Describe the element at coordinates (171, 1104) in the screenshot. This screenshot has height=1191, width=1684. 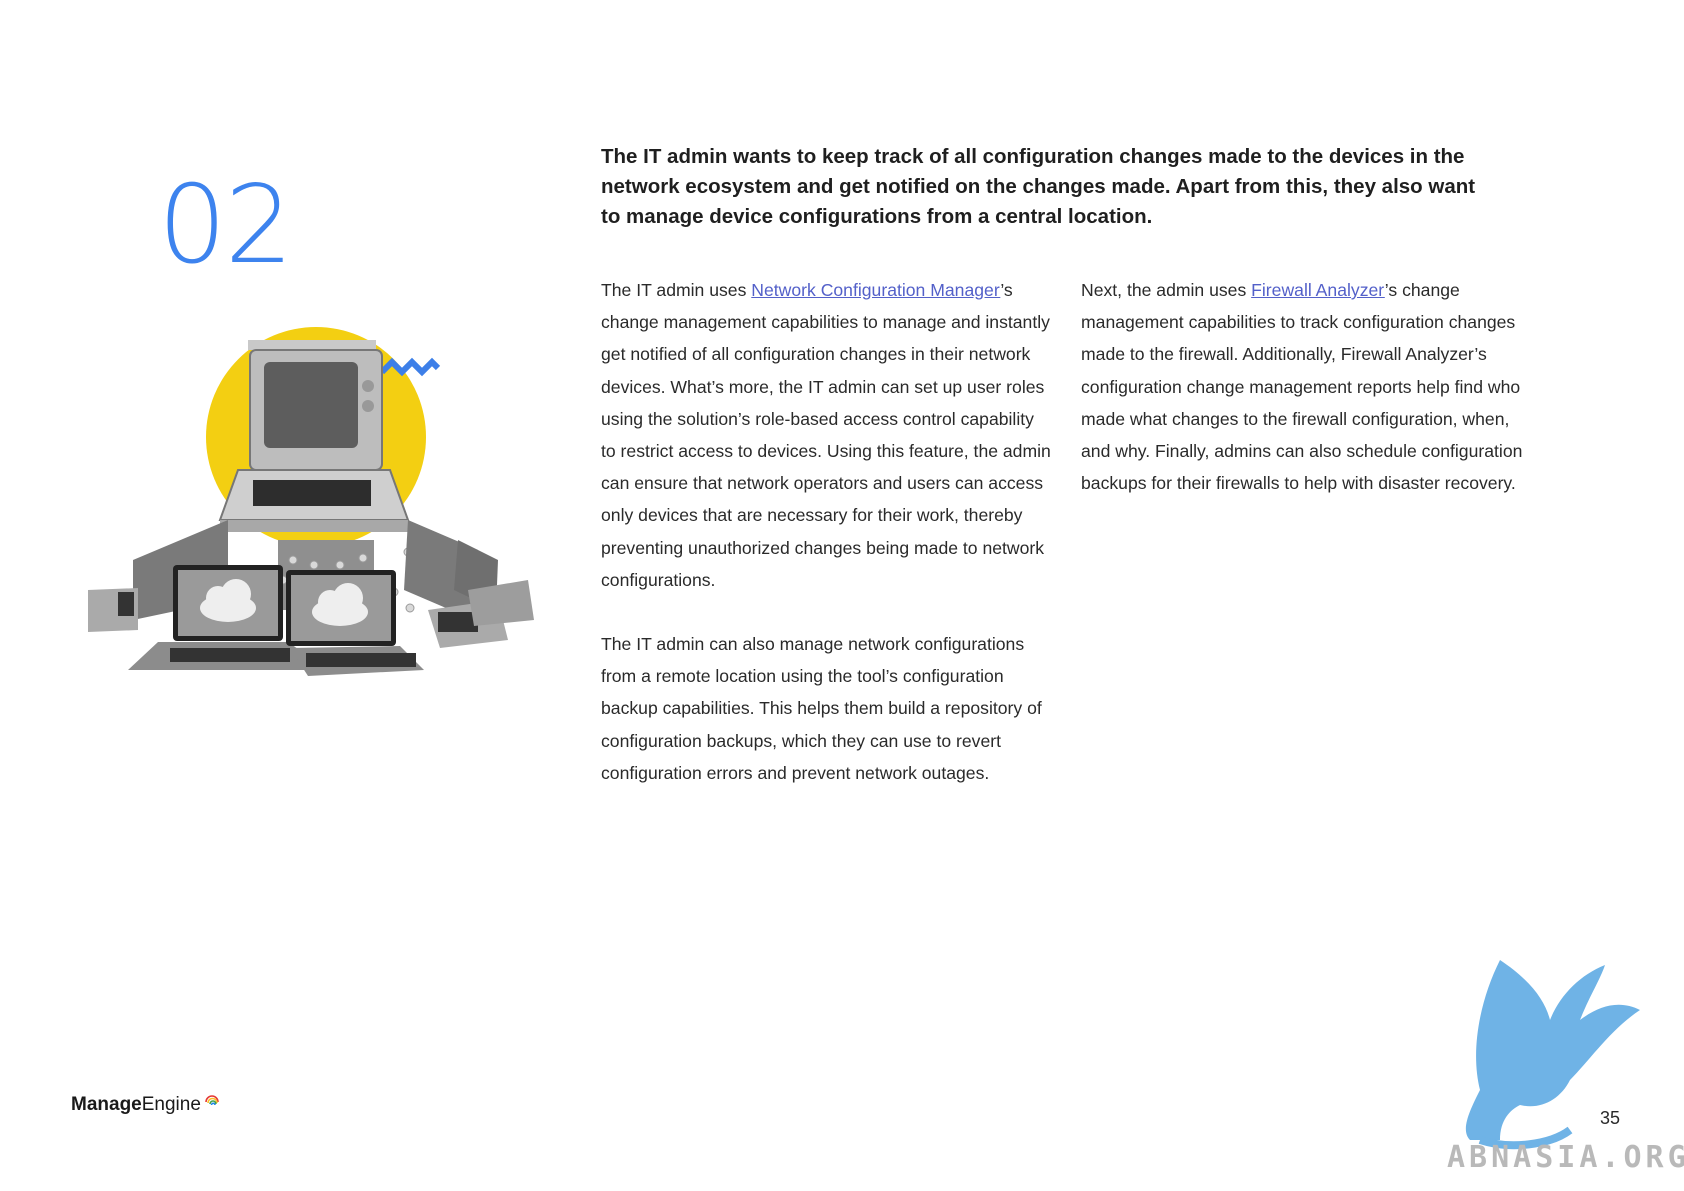
I see `brand-regular: Engine` at that location.